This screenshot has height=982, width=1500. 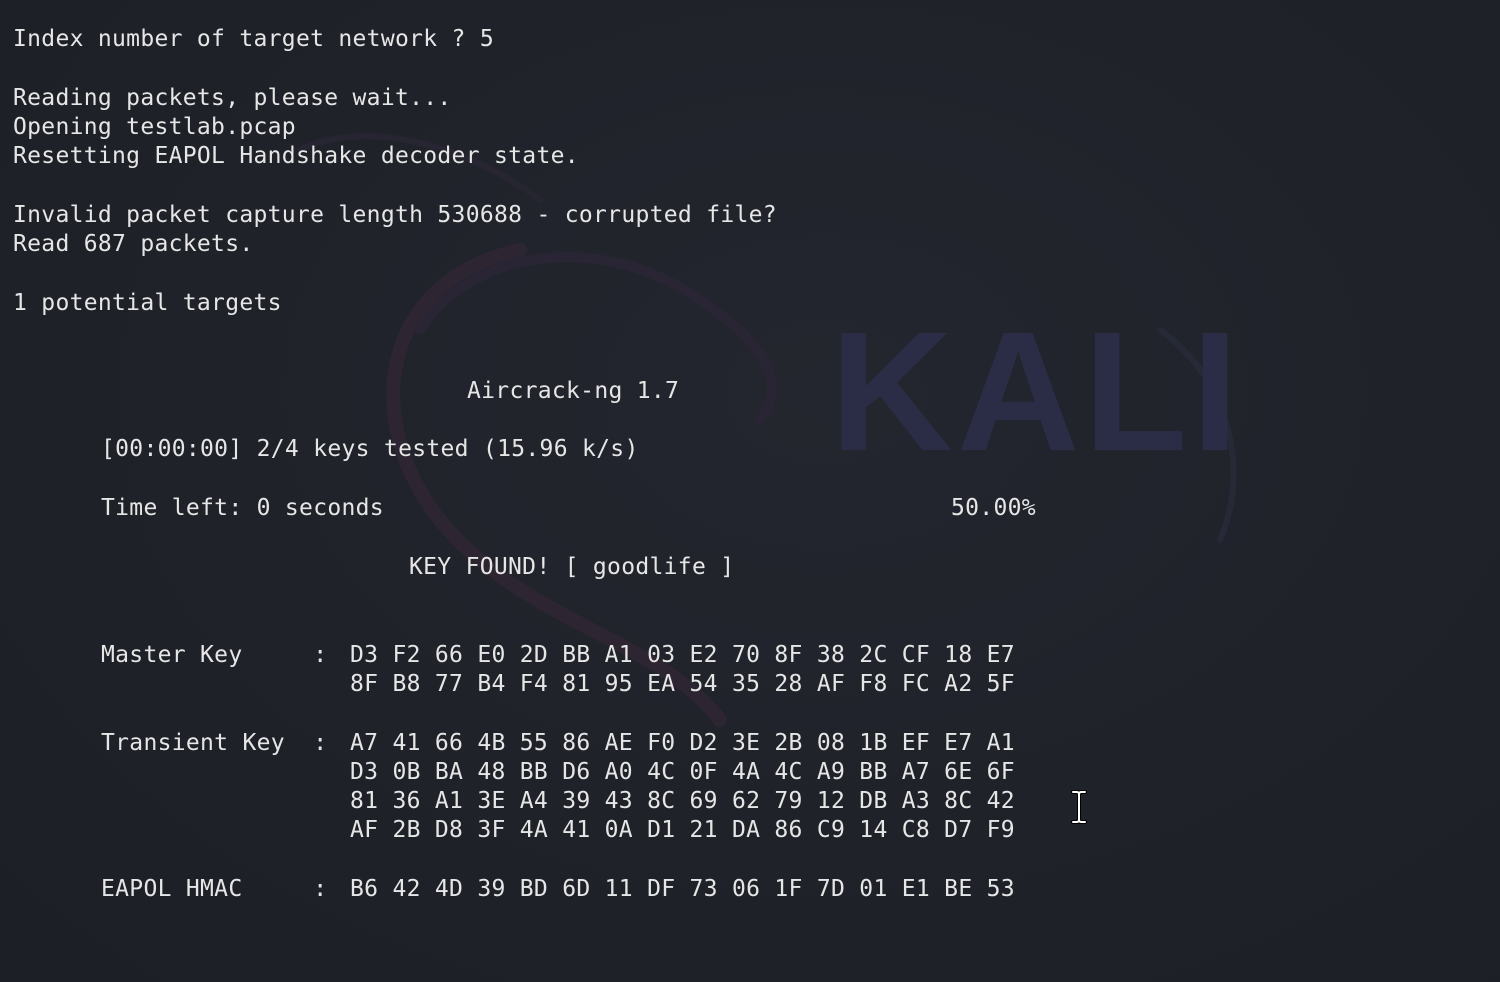 What do you see at coordinates (254, 39) in the screenshot?
I see `index-prompt-line: Index number of target network ? 5` at bounding box center [254, 39].